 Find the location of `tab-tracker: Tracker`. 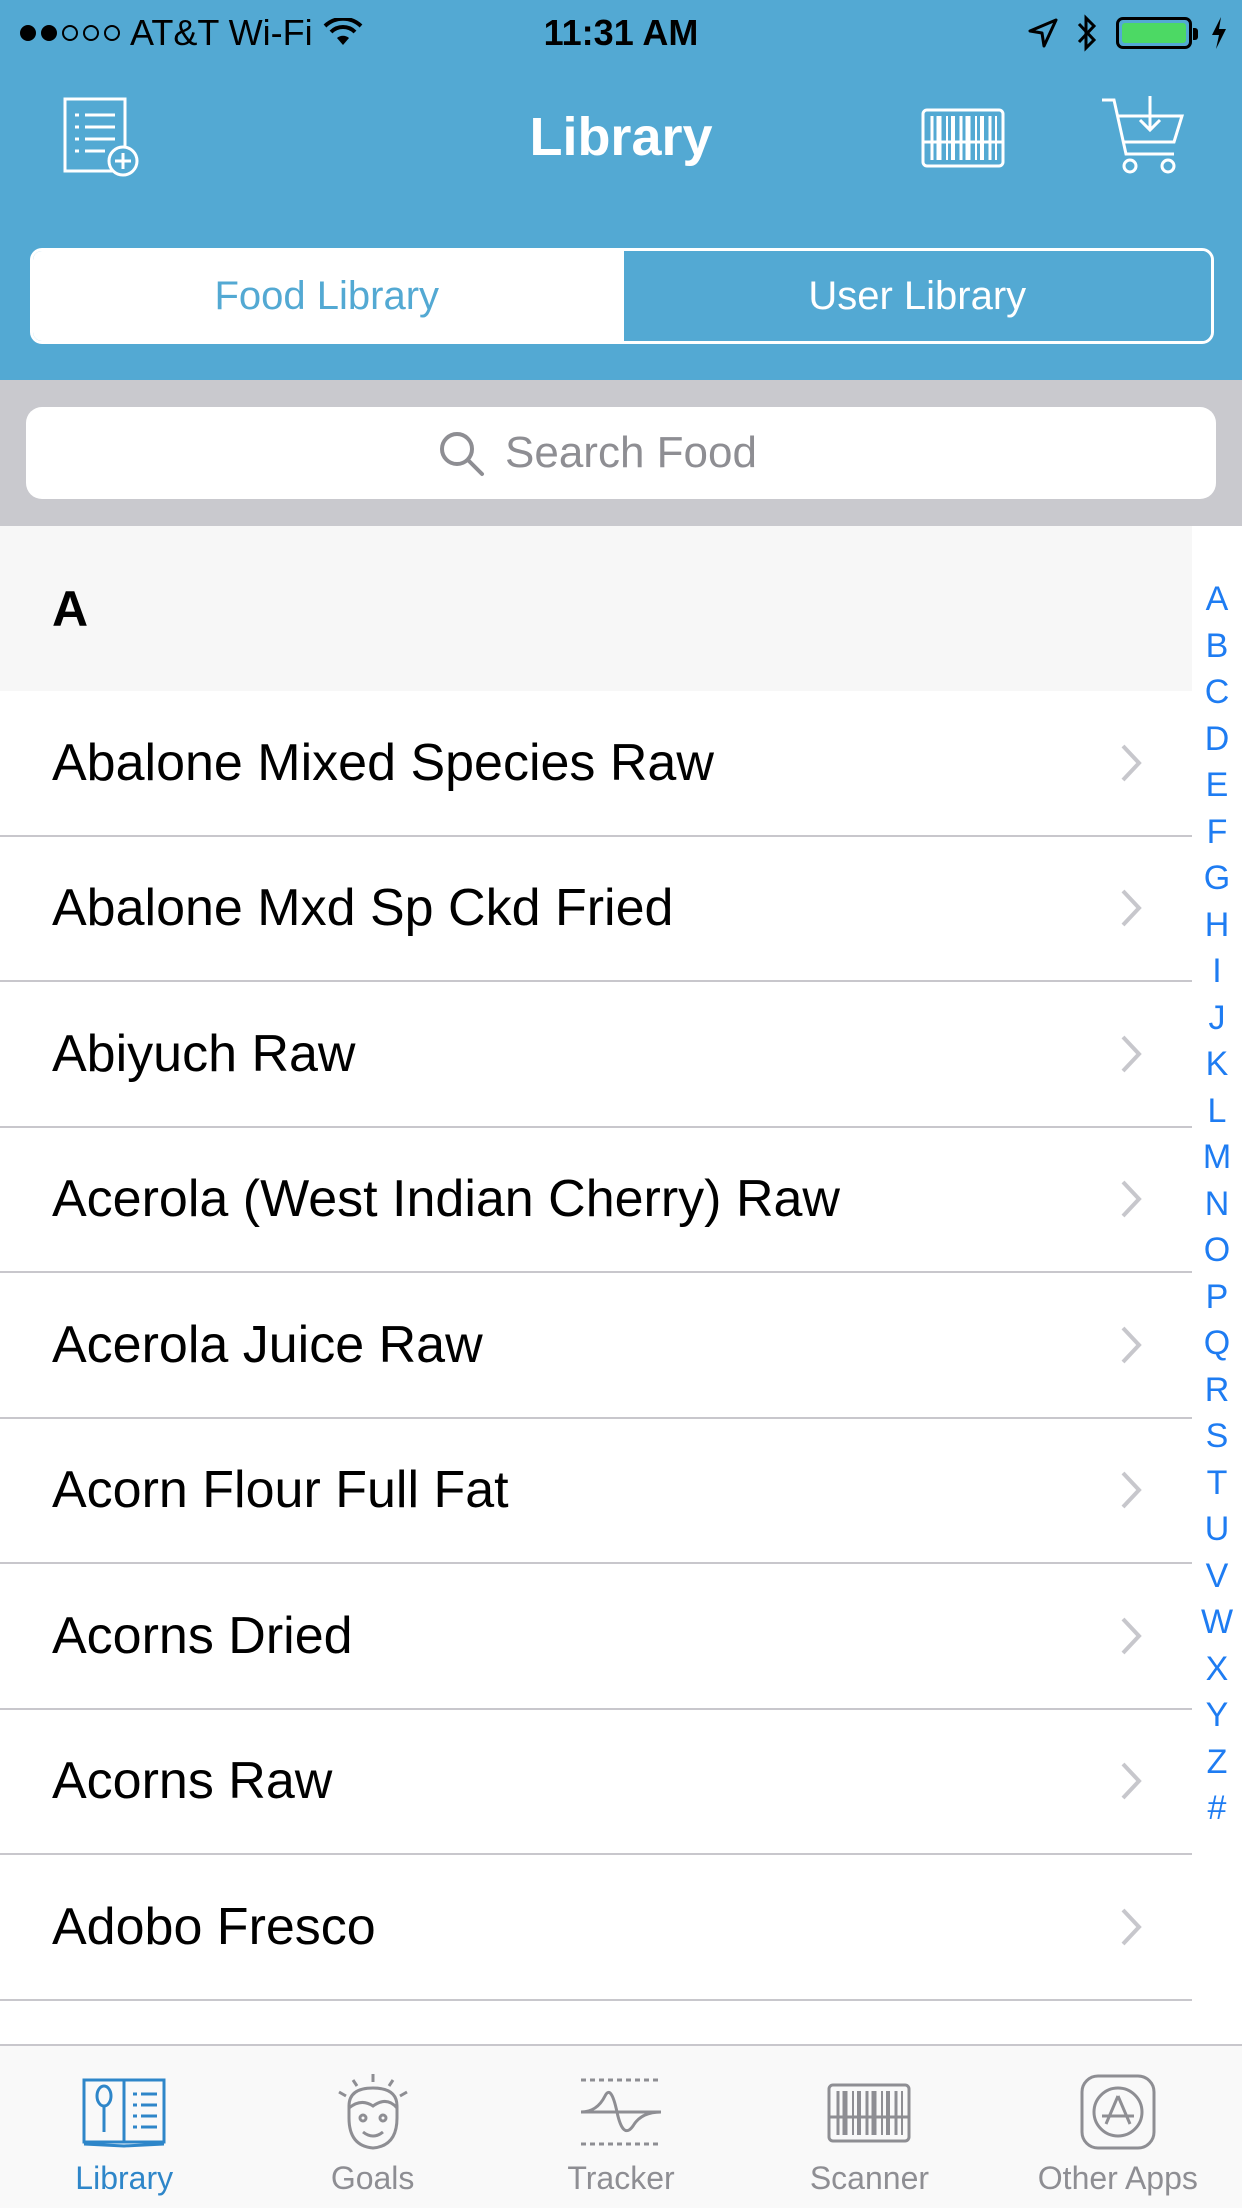

tab-tracker: Tracker is located at coordinates (621, 2127).